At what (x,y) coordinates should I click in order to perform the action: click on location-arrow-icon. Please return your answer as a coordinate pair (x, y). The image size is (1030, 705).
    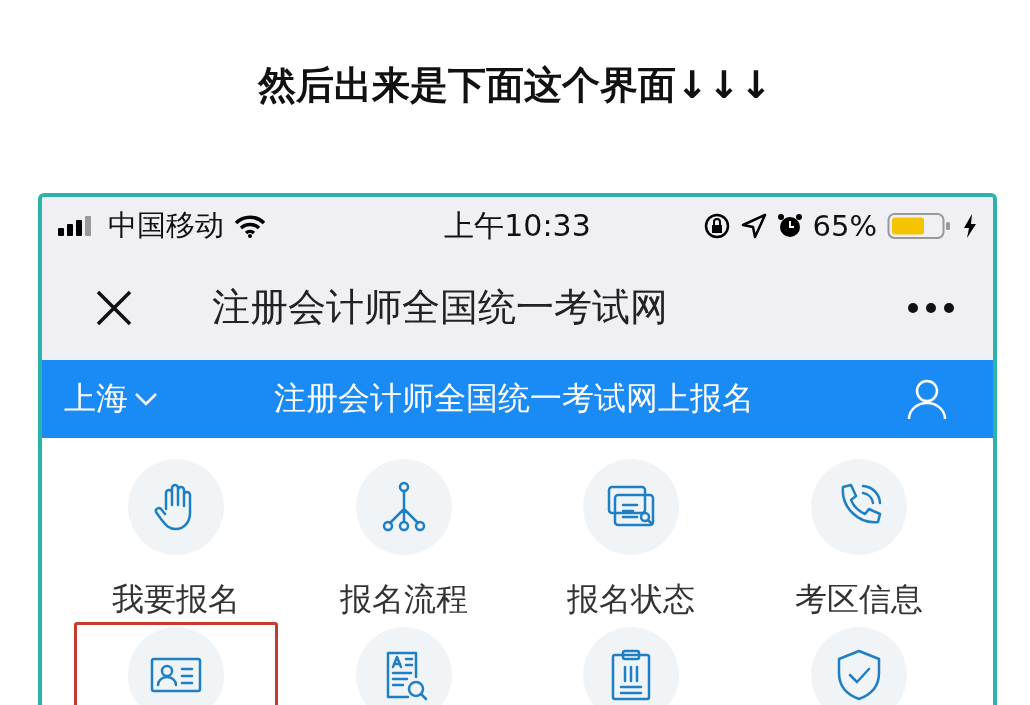
    Looking at the image, I should click on (753, 226).